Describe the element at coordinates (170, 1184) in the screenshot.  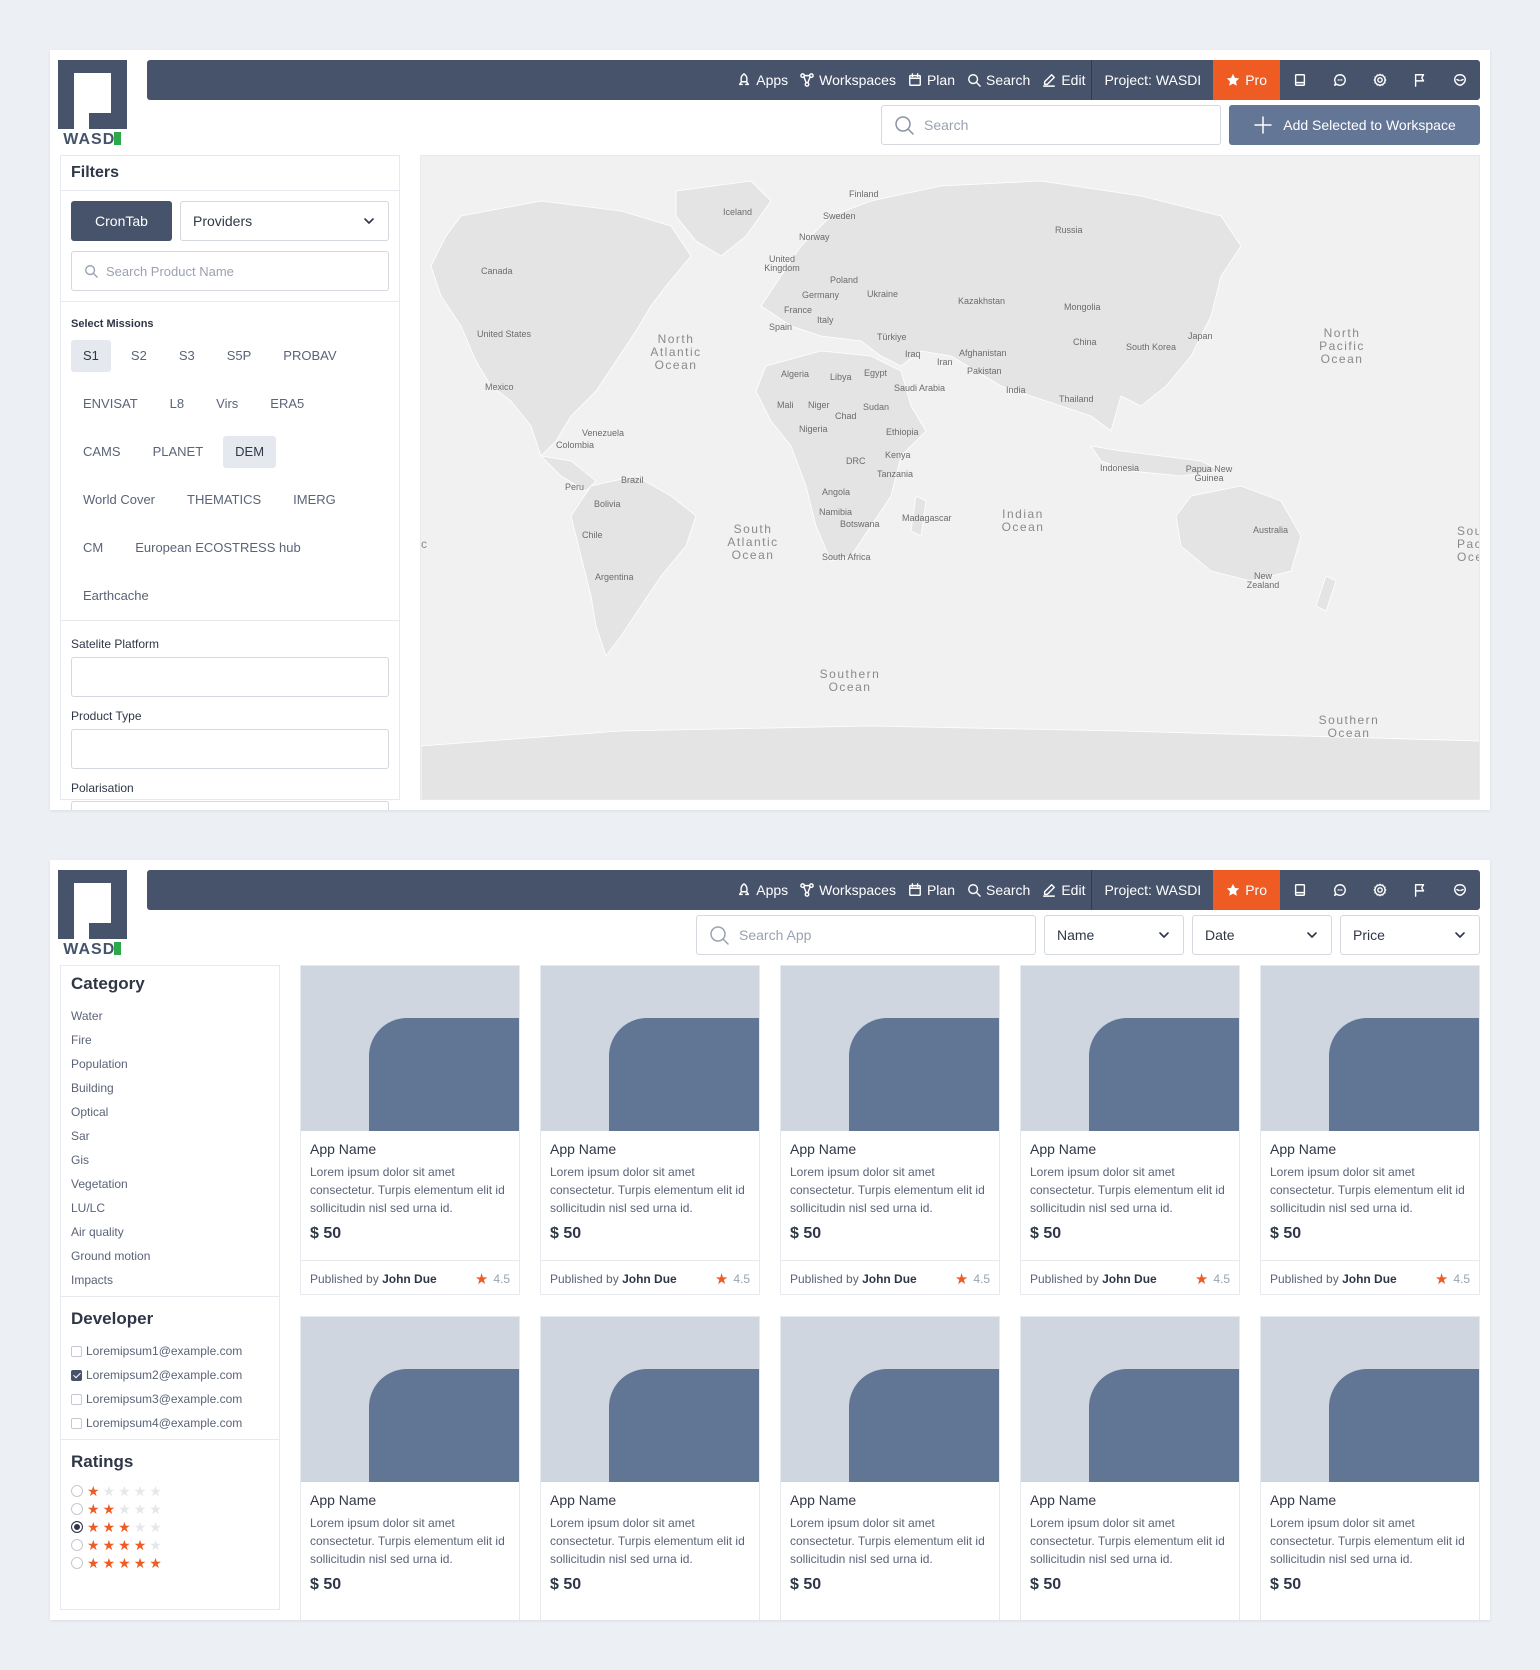
I see `category-item: Vegetation` at that location.